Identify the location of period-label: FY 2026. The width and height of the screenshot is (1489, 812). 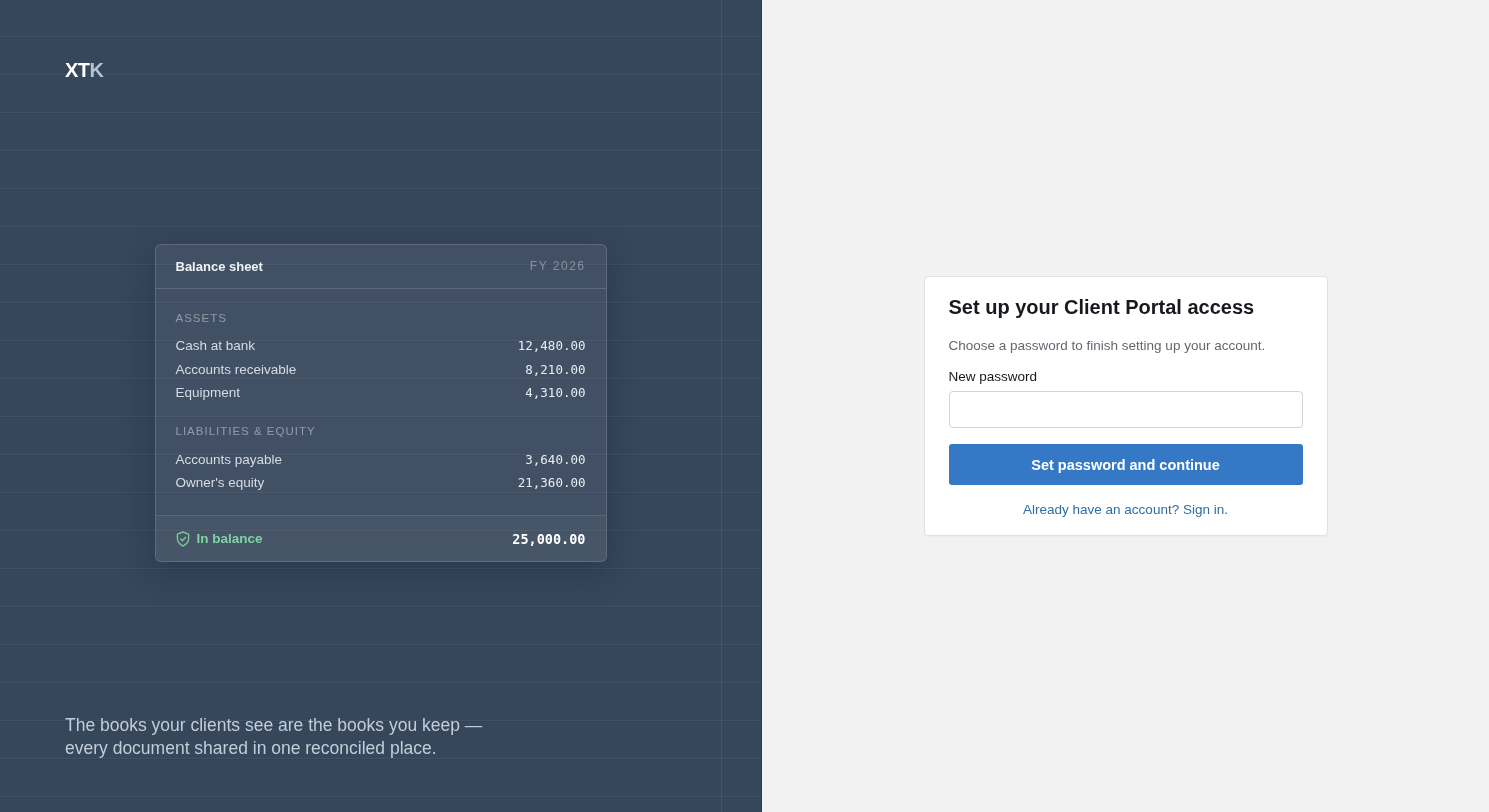
(557, 266).